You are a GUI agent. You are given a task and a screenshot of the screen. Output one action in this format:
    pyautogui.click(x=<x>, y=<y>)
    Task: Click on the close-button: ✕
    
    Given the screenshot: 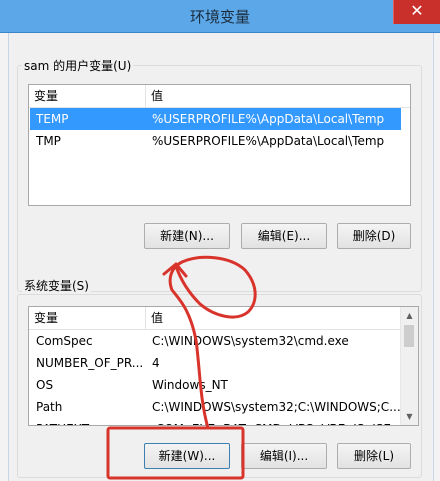 What is the action you would take?
    pyautogui.click(x=416, y=12)
    